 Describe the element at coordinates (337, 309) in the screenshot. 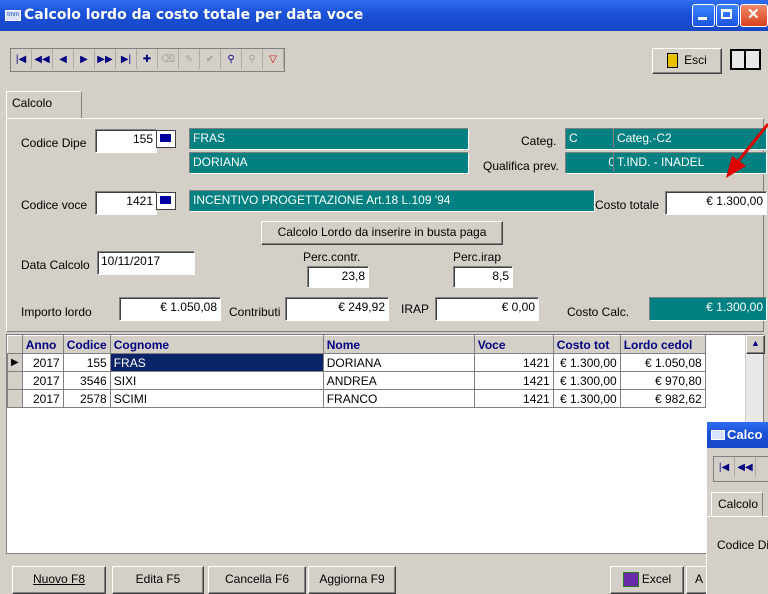

I see `contributi-field: € 249,92` at that location.